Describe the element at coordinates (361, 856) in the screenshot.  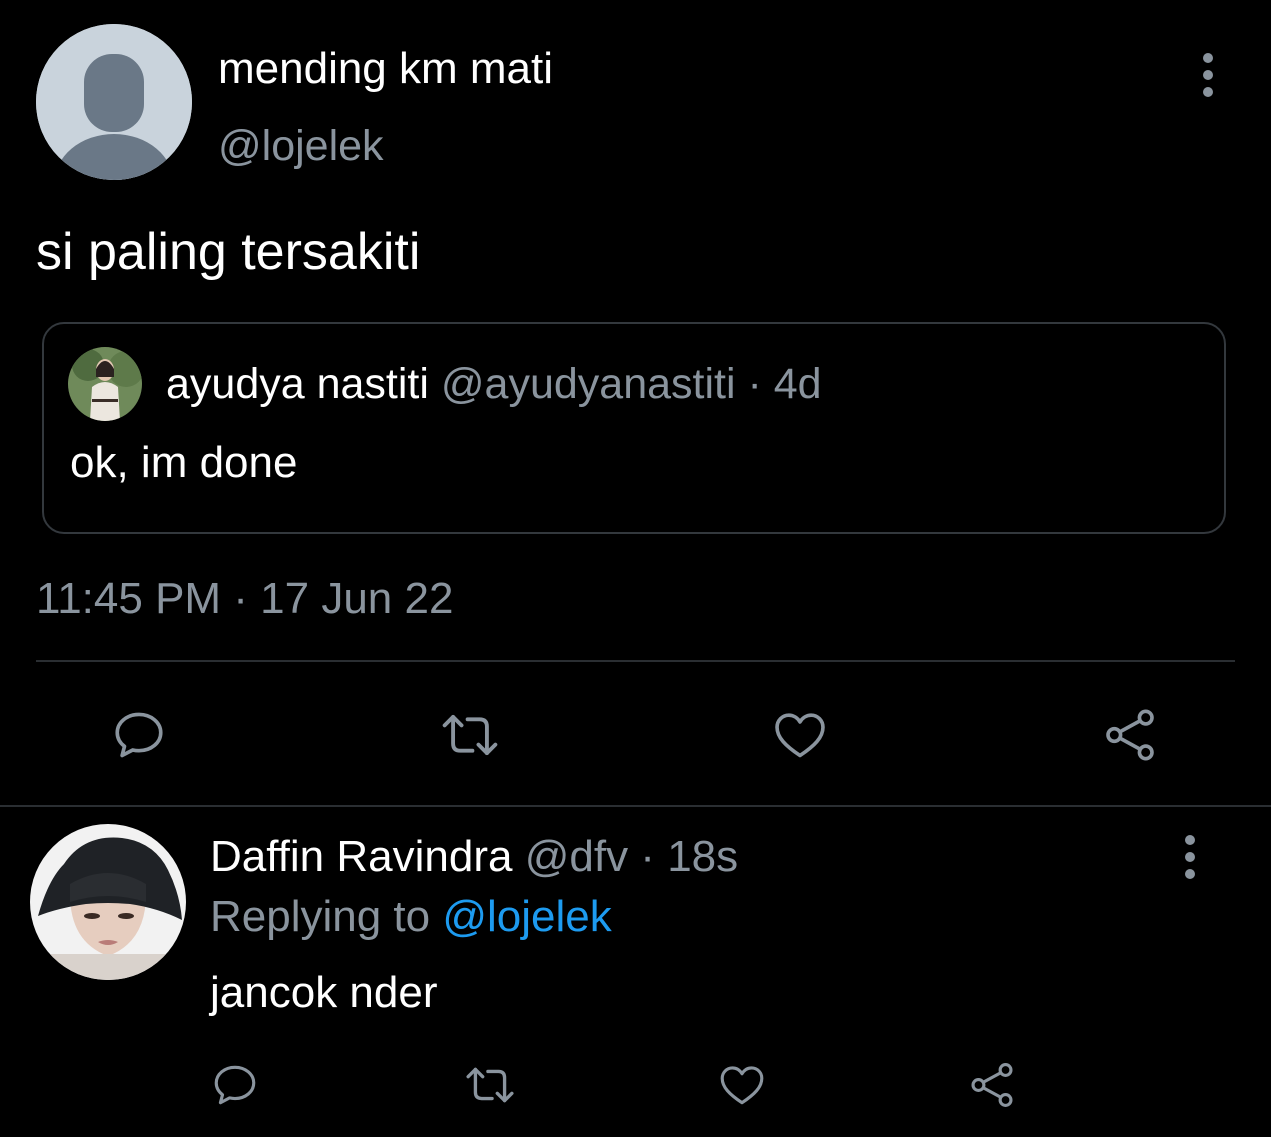
I see `reply-author-name: Daffin Ravindra` at that location.